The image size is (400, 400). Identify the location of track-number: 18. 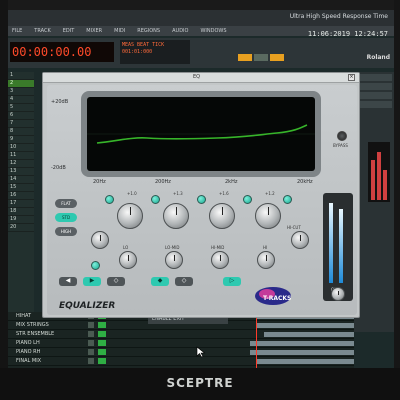
(21, 212).